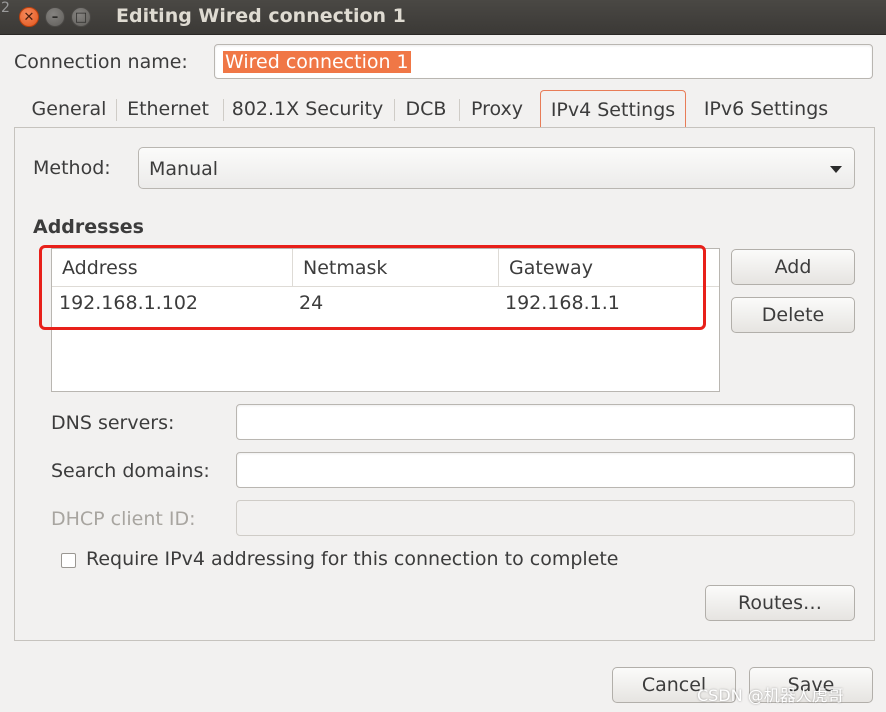  Describe the element at coordinates (497, 109) in the screenshot. I see `tab-proxy: Proxy` at that location.